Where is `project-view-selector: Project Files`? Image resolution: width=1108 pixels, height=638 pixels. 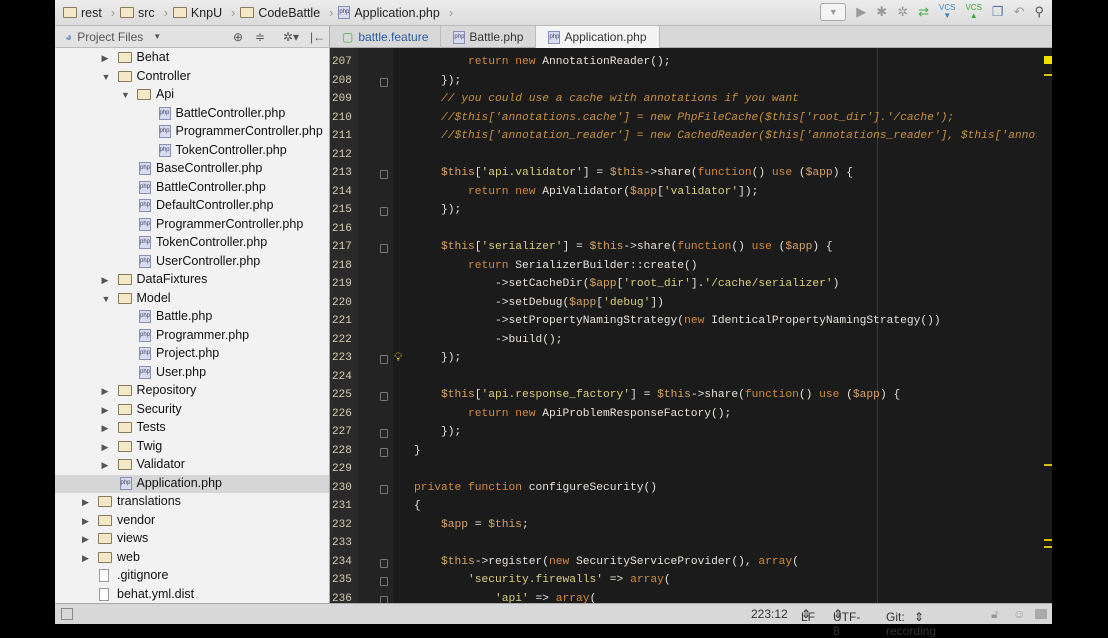 project-view-selector: Project Files is located at coordinates (110, 37).